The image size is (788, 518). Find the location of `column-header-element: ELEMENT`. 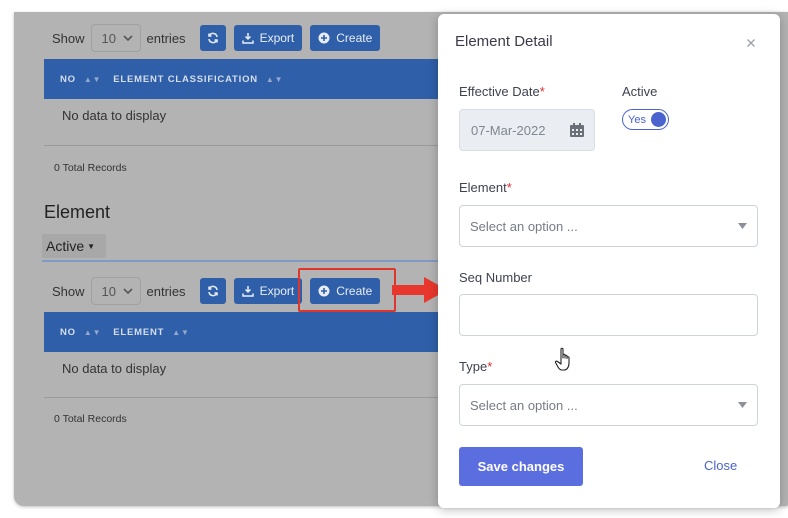

column-header-element: ELEMENT is located at coordinates (138, 332).